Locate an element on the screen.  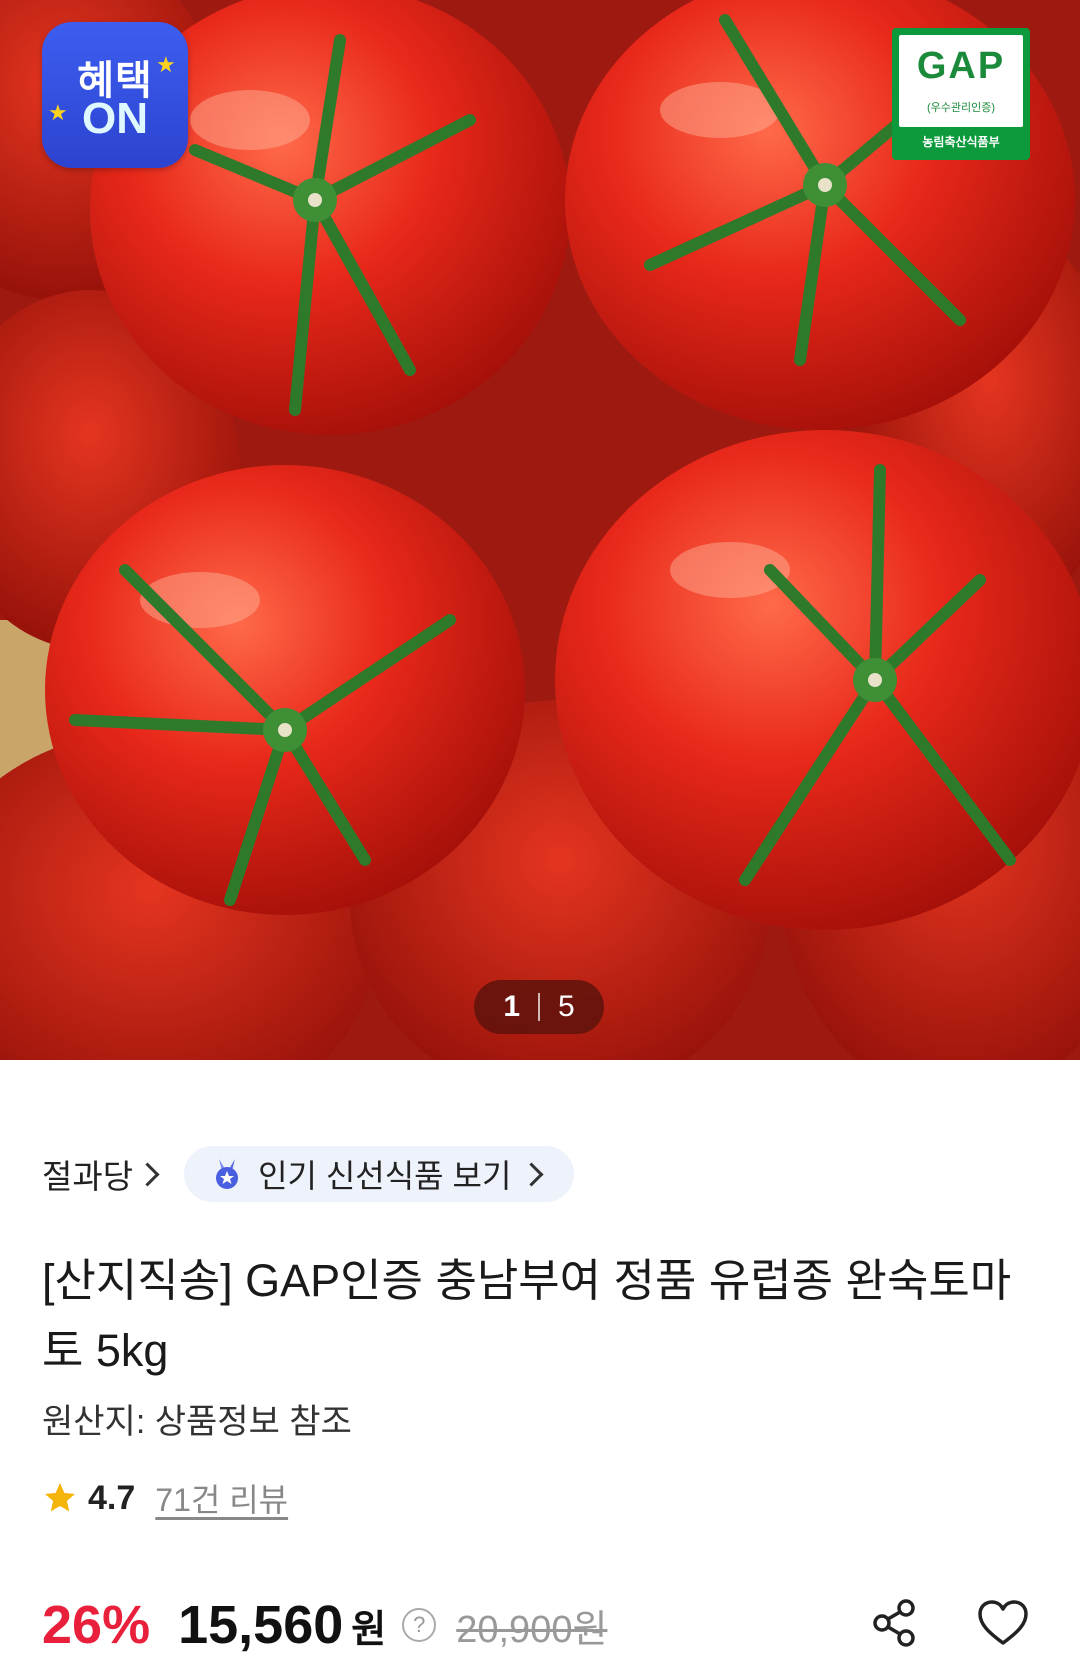
sale-price: 15,560 is located at coordinates (261, 1625).